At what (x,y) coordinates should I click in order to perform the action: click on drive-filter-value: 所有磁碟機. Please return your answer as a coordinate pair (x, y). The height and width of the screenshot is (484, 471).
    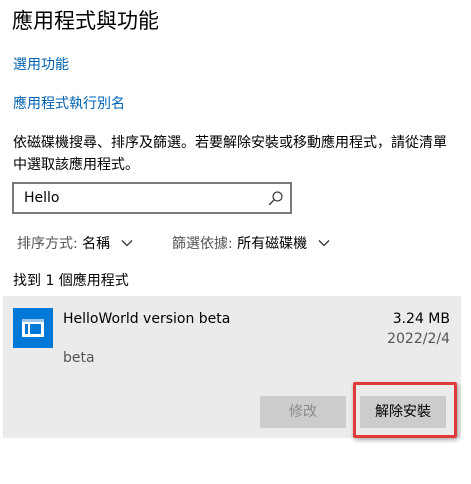
    Looking at the image, I should click on (272, 244).